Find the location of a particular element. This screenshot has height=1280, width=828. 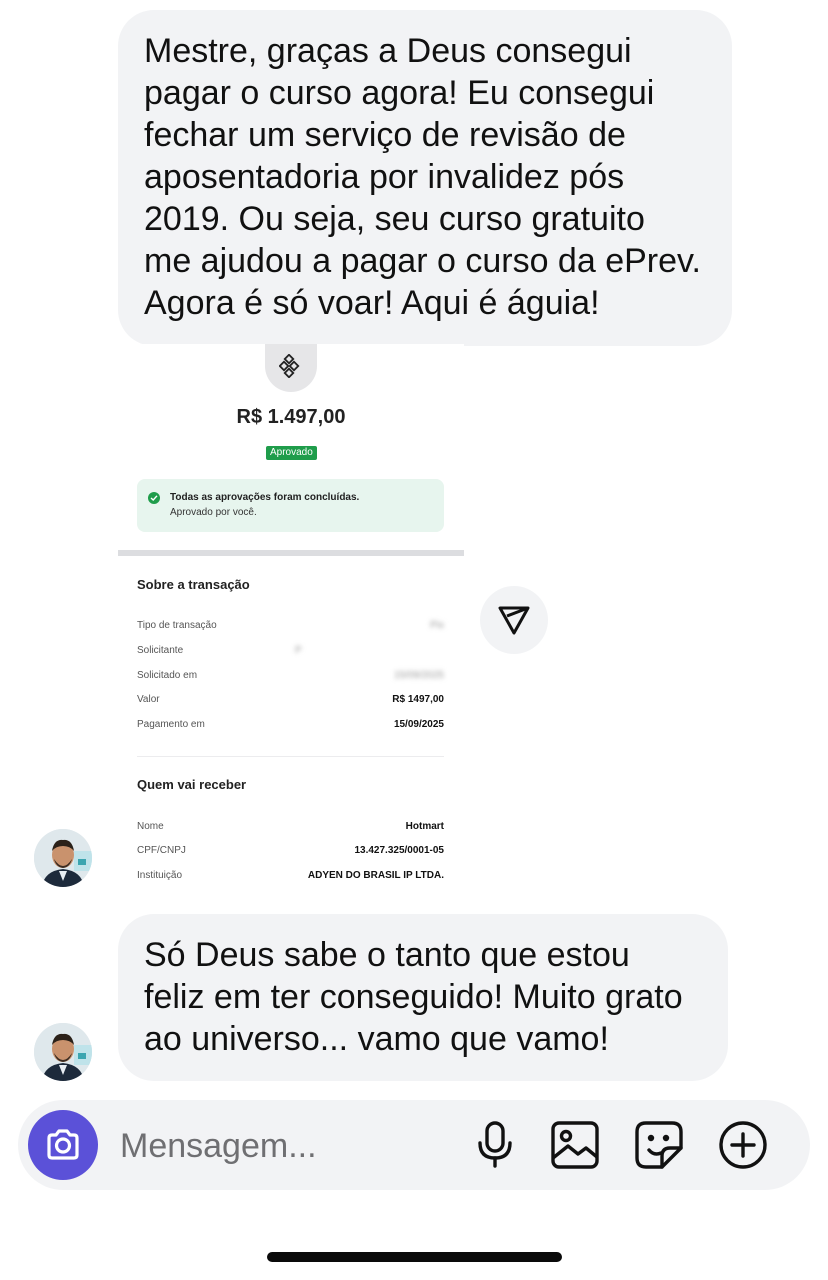

row-label: CPF/CNPJ is located at coordinates (161, 850).